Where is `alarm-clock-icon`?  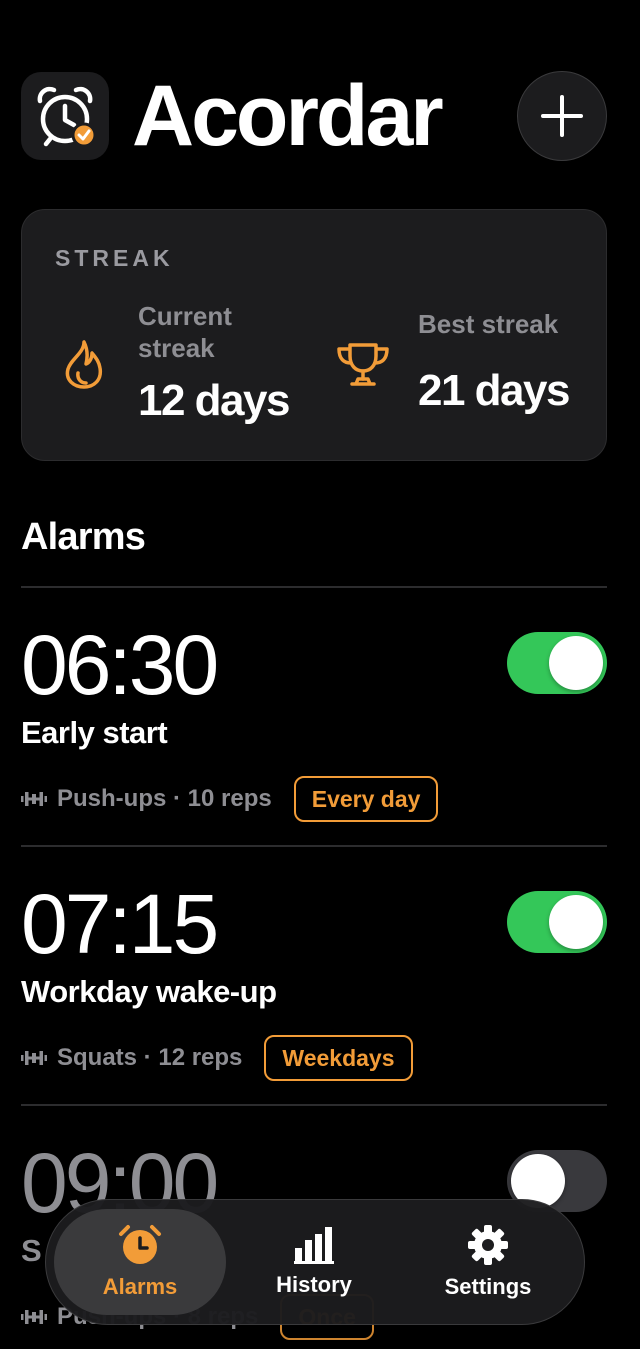 alarm-clock-icon is located at coordinates (140, 1244).